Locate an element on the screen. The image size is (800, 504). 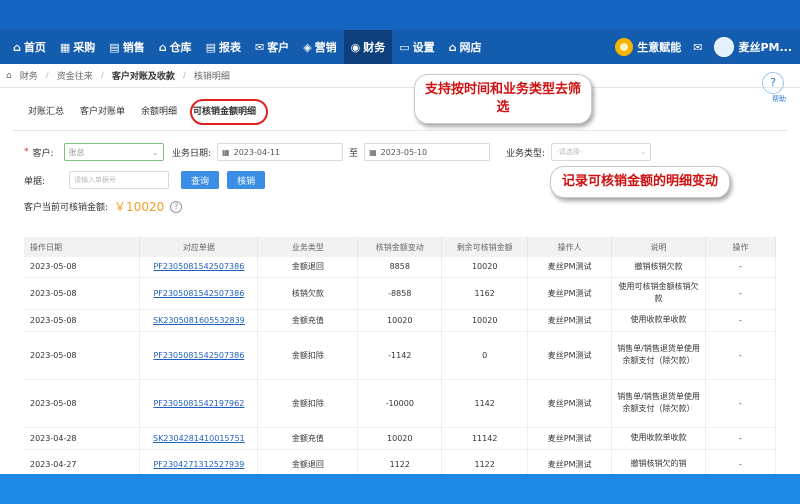
question-icon: ? is located at coordinates (176, 206).